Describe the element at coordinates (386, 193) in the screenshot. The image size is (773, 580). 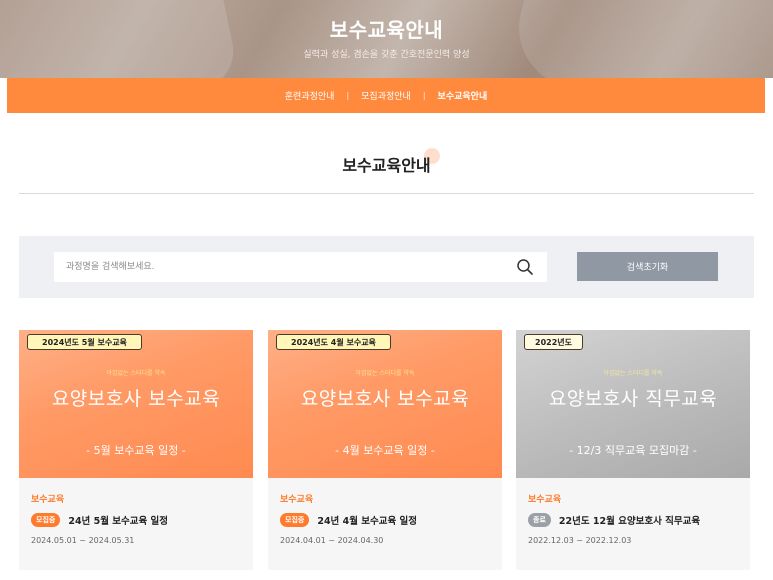
I see `divider` at that location.